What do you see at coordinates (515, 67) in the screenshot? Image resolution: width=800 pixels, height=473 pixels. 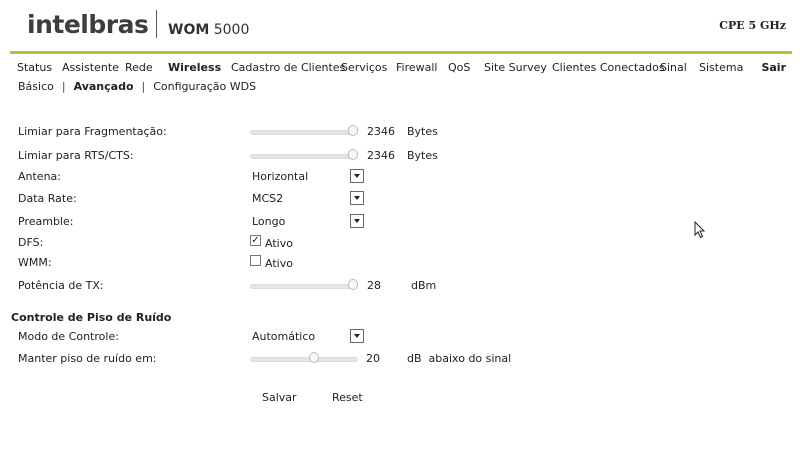 I see `menu-site-survey: Site Survey` at bounding box center [515, 67].